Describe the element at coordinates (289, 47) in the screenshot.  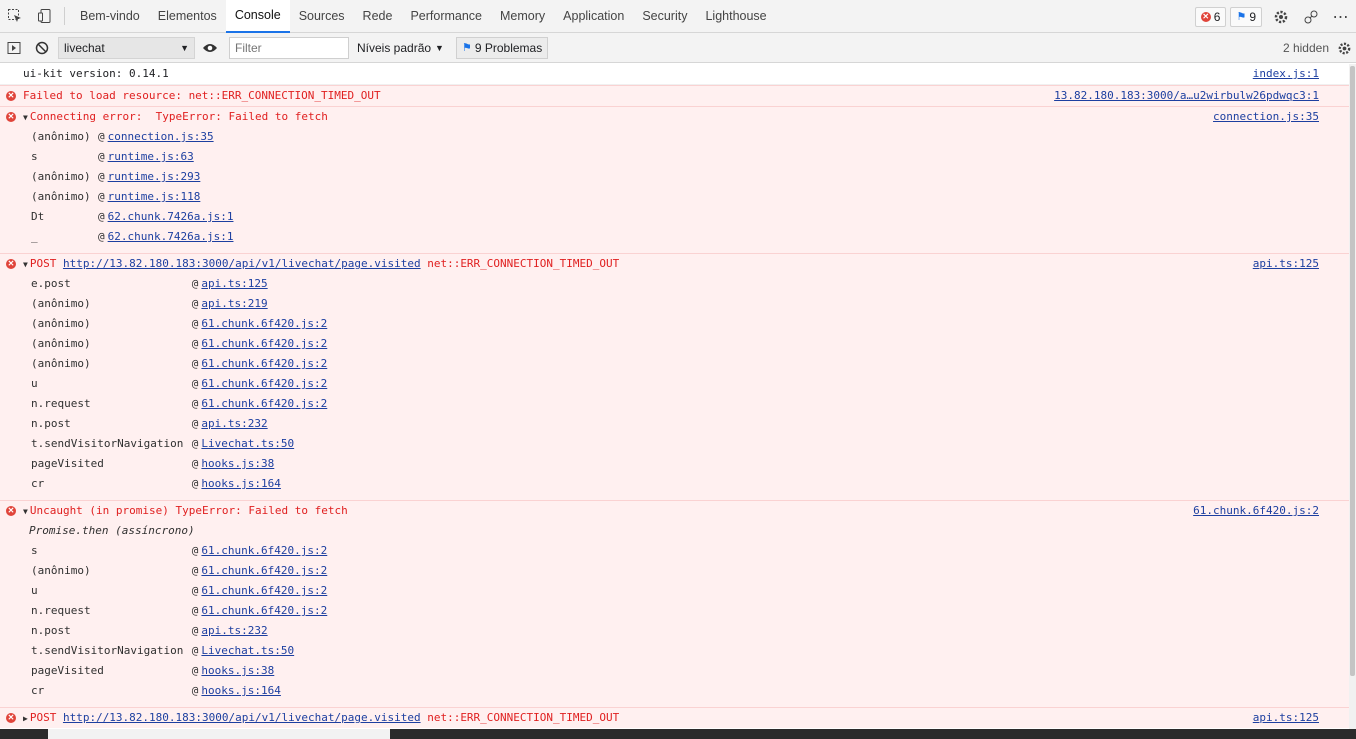
I see `filter-input` at that location.